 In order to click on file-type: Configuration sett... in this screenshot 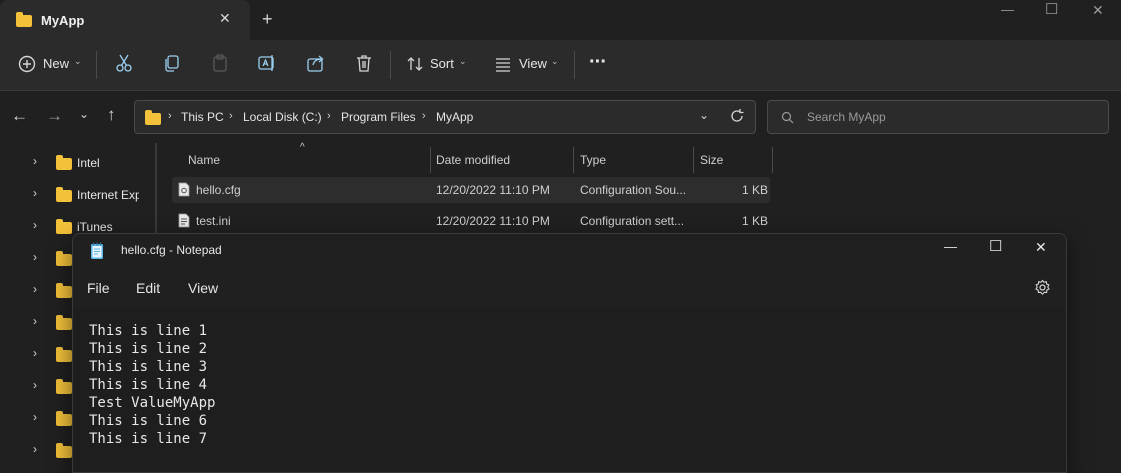, I will do `click(632, 221)`.